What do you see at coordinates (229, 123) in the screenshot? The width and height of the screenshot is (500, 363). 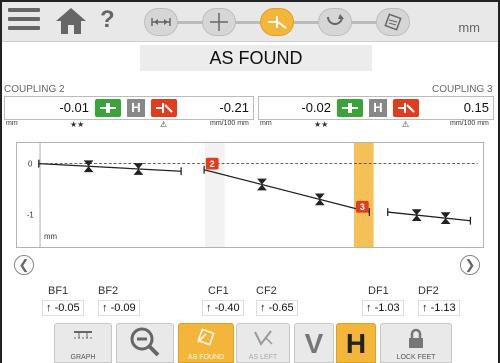 I see `coupling-2-angle-unit: mm/100 mm` at bounding box center [229, 123].